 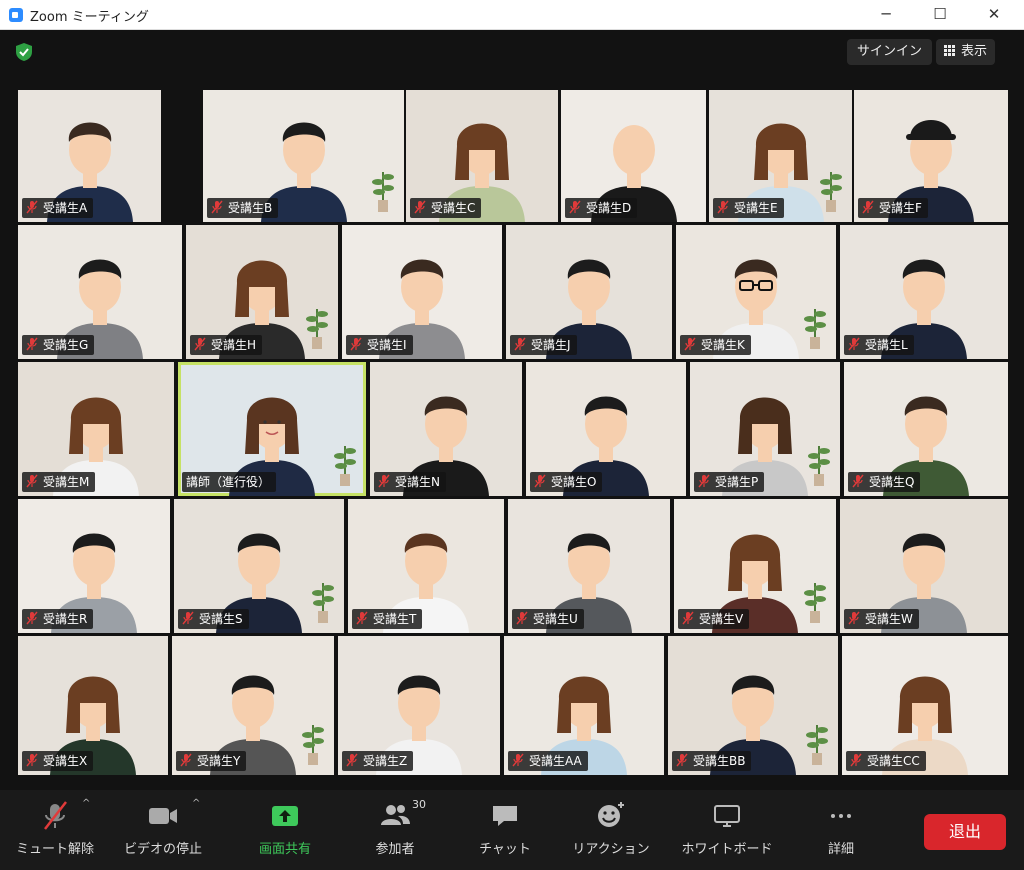 I want to click on participant-name: 受講生G, so click(x=66, y=345).